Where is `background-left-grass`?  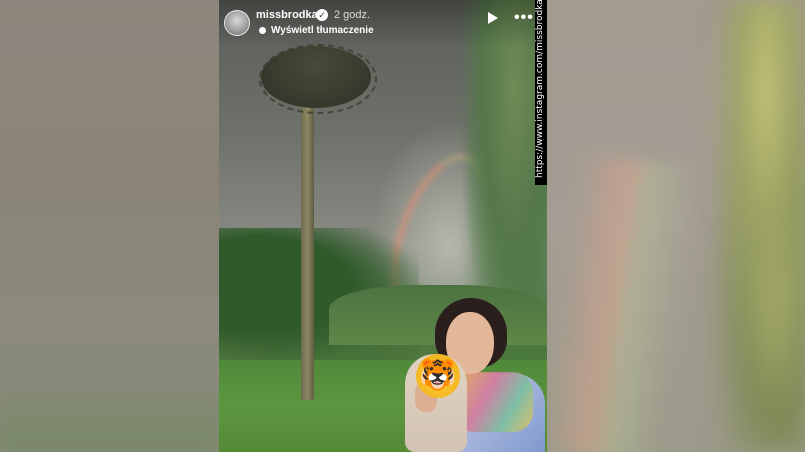
background-left-grass is located at coordinates (109, 416).